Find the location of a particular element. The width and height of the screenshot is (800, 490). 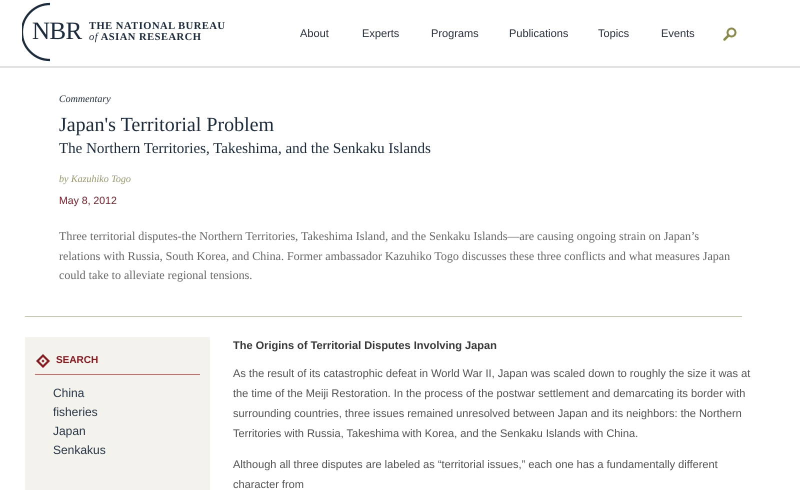

nav-link: Experts is located at coordinates (381, 34).